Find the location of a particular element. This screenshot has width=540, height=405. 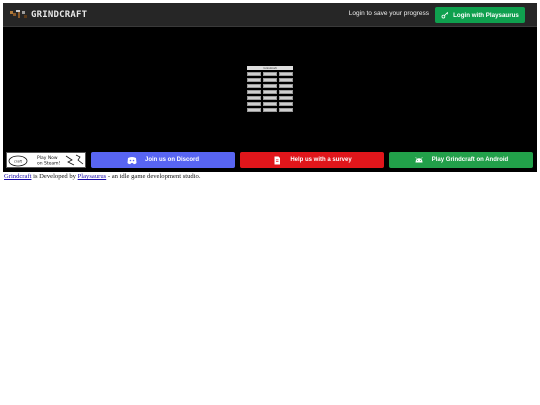

login-prompt: Login to save your progress is located at coordinates (388, 13).